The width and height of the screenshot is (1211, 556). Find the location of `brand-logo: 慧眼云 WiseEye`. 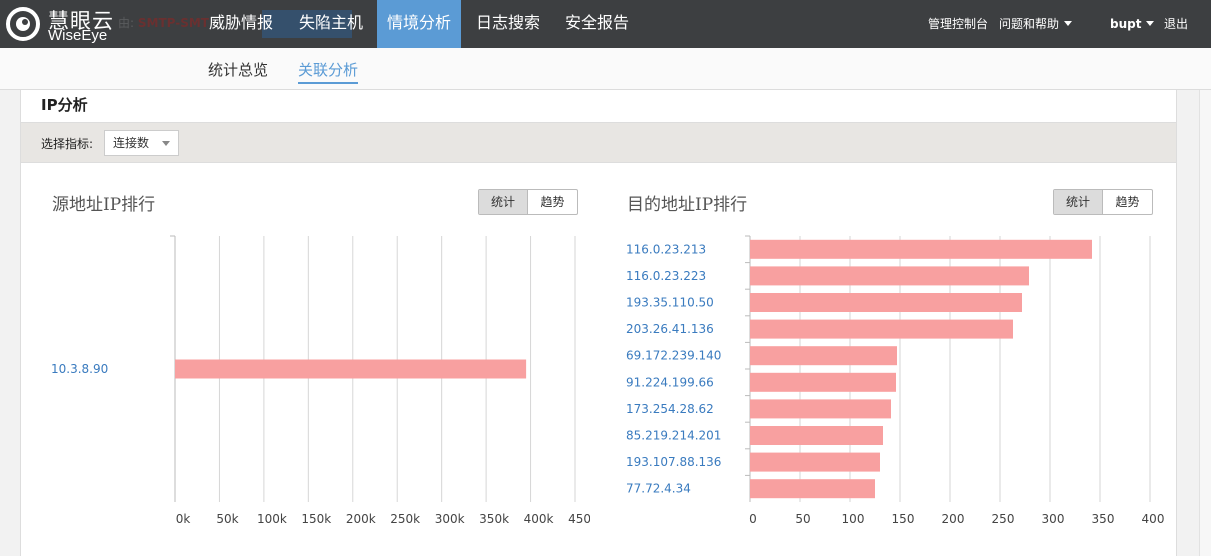

brand-logo: 慧眼云 WiseEye is located at coordinates (64, 24).